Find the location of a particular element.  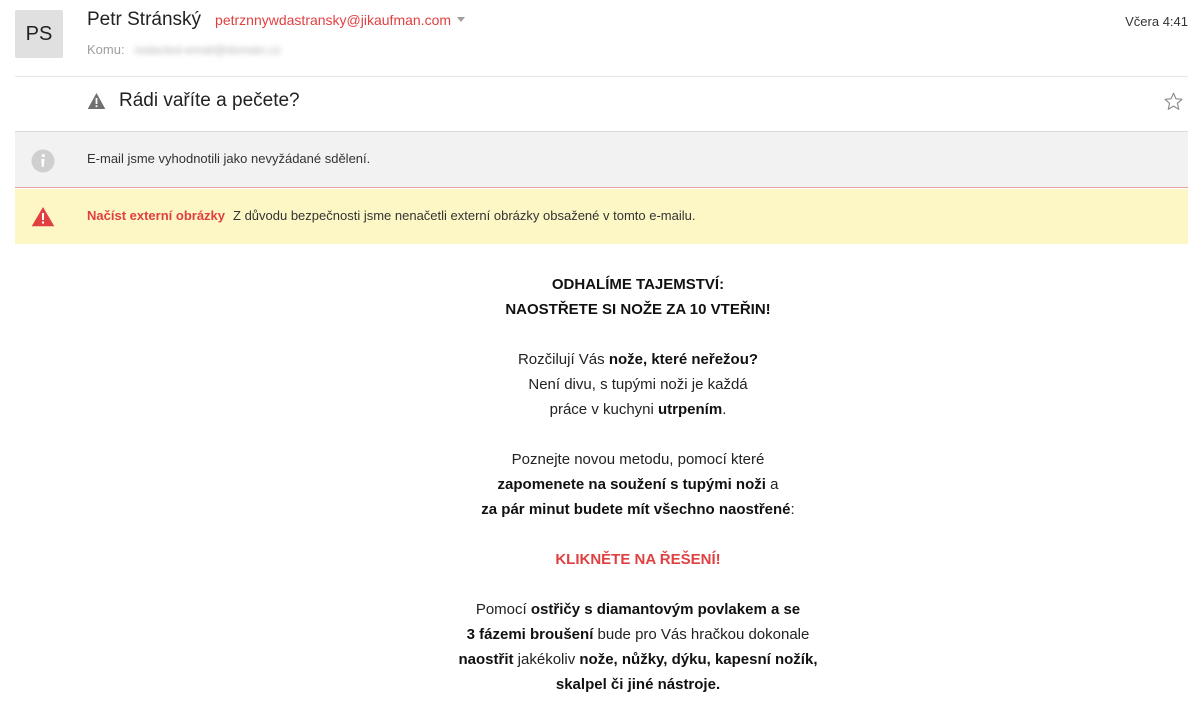

body-paragraph-1-line-3: práce v kuchyni utrpením. is located at coordinates (638, 409).